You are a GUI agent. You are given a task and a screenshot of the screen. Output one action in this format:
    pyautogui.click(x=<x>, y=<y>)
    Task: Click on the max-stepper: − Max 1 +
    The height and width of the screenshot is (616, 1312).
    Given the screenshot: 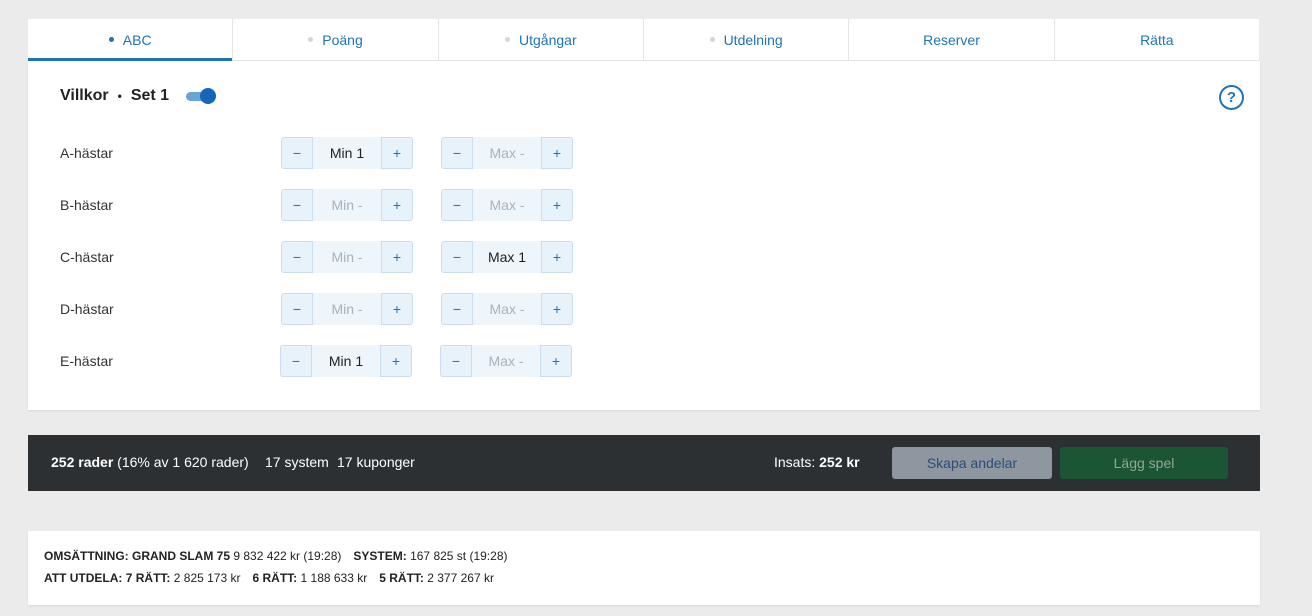 What is the action you would take?
    pyautogui.click(x=507, y=257)
    